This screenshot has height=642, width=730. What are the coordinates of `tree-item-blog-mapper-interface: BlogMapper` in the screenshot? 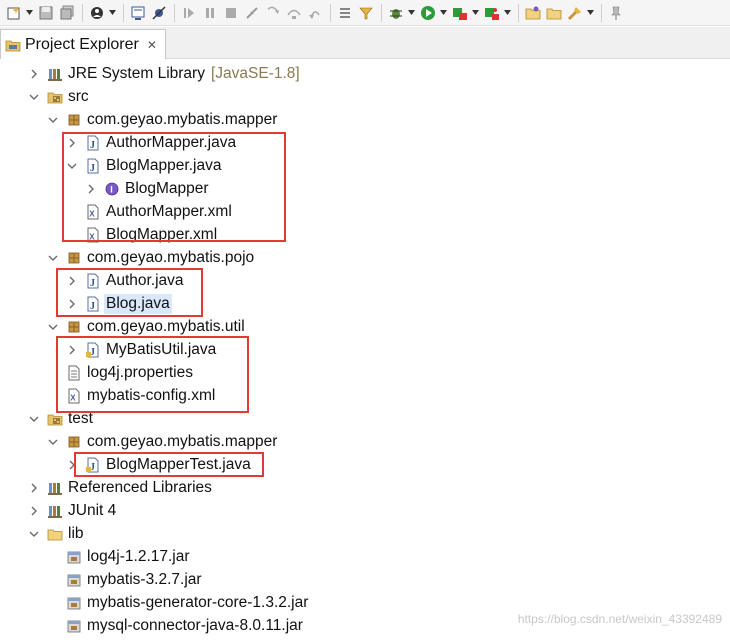 It's located at (365, 188).